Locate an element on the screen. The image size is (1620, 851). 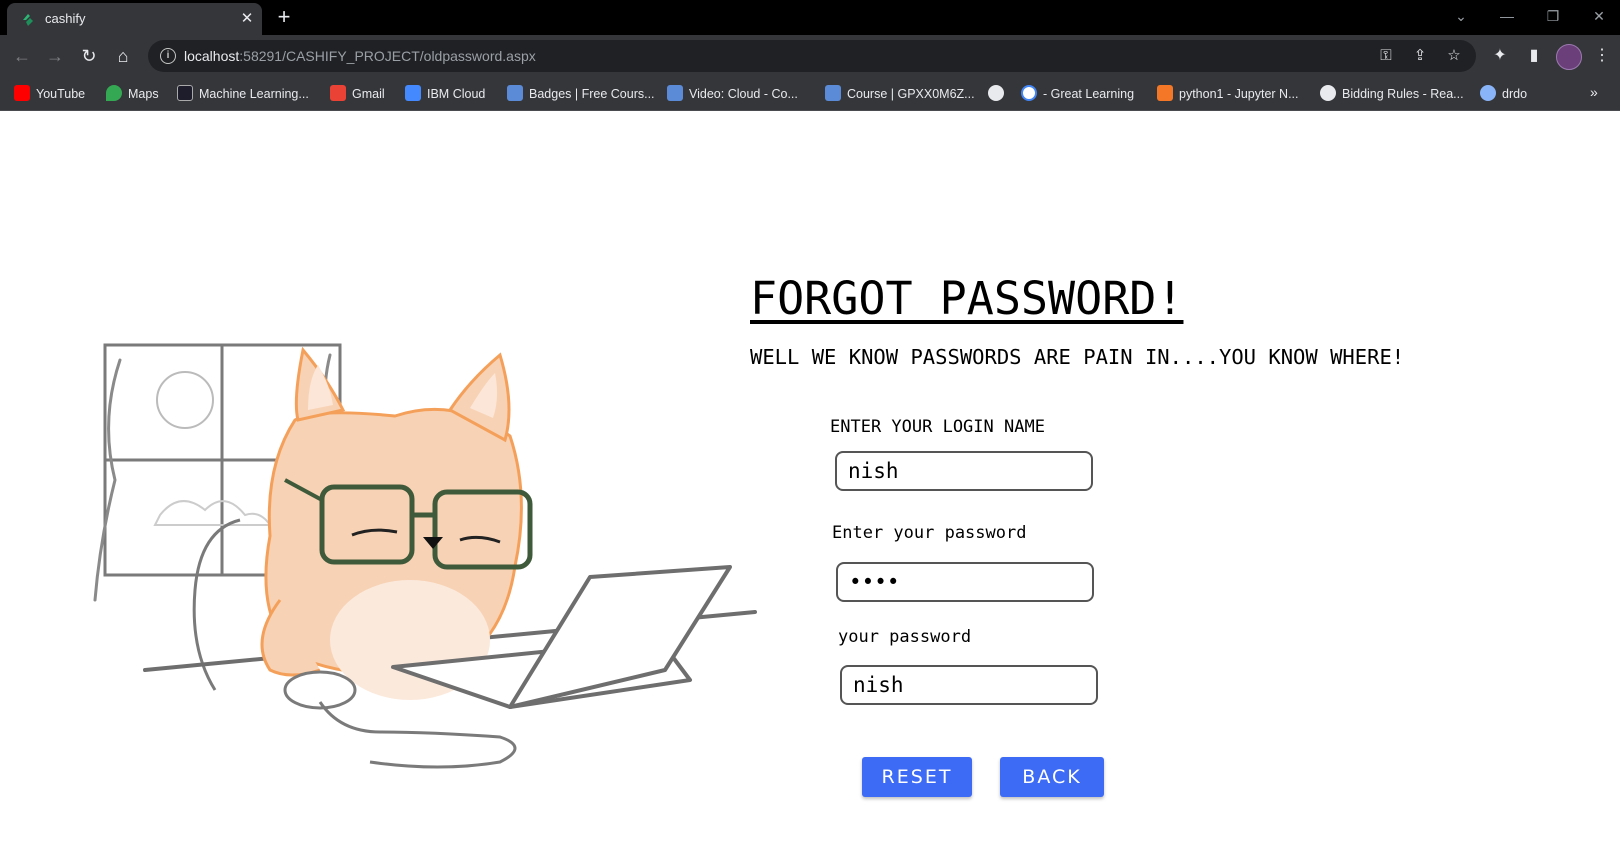
bookmark-label: IBM Cloud is located at coordinates (456, 94).